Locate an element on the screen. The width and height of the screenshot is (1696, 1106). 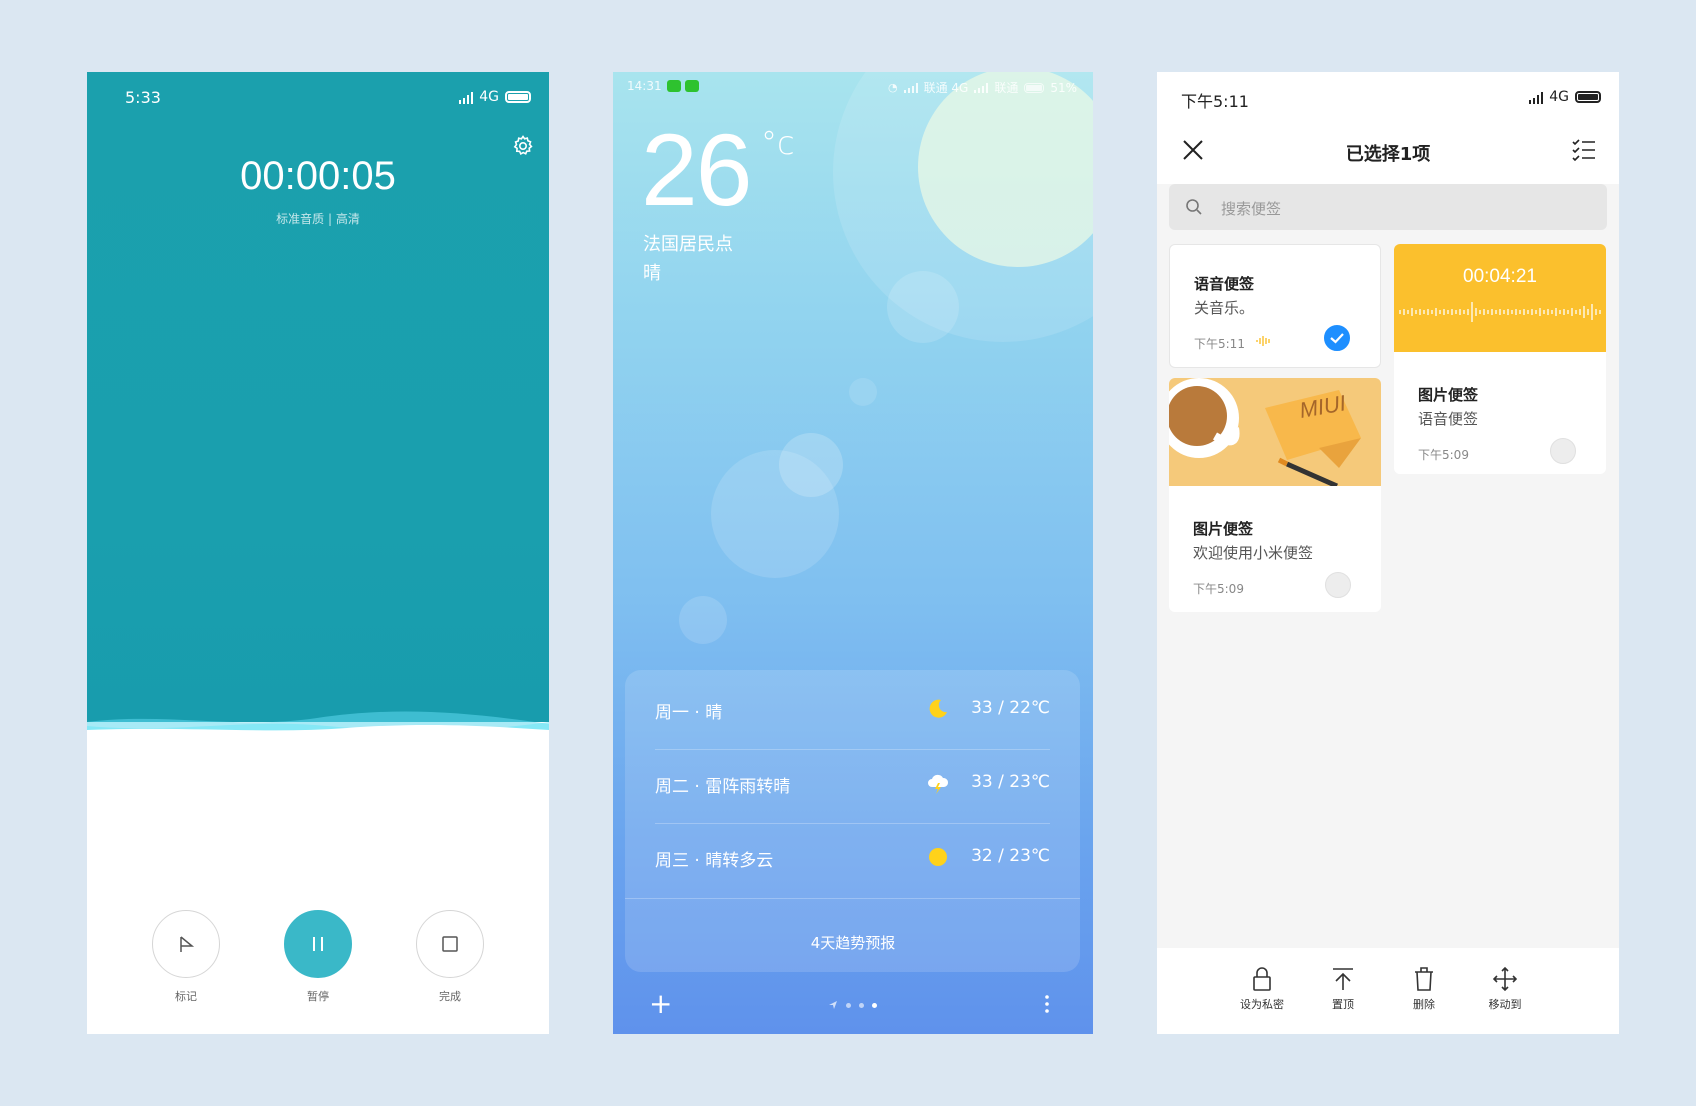
note-card-voice: 语音便签 关音乐。 下午5:11 is located at coordinates (1275, 306).